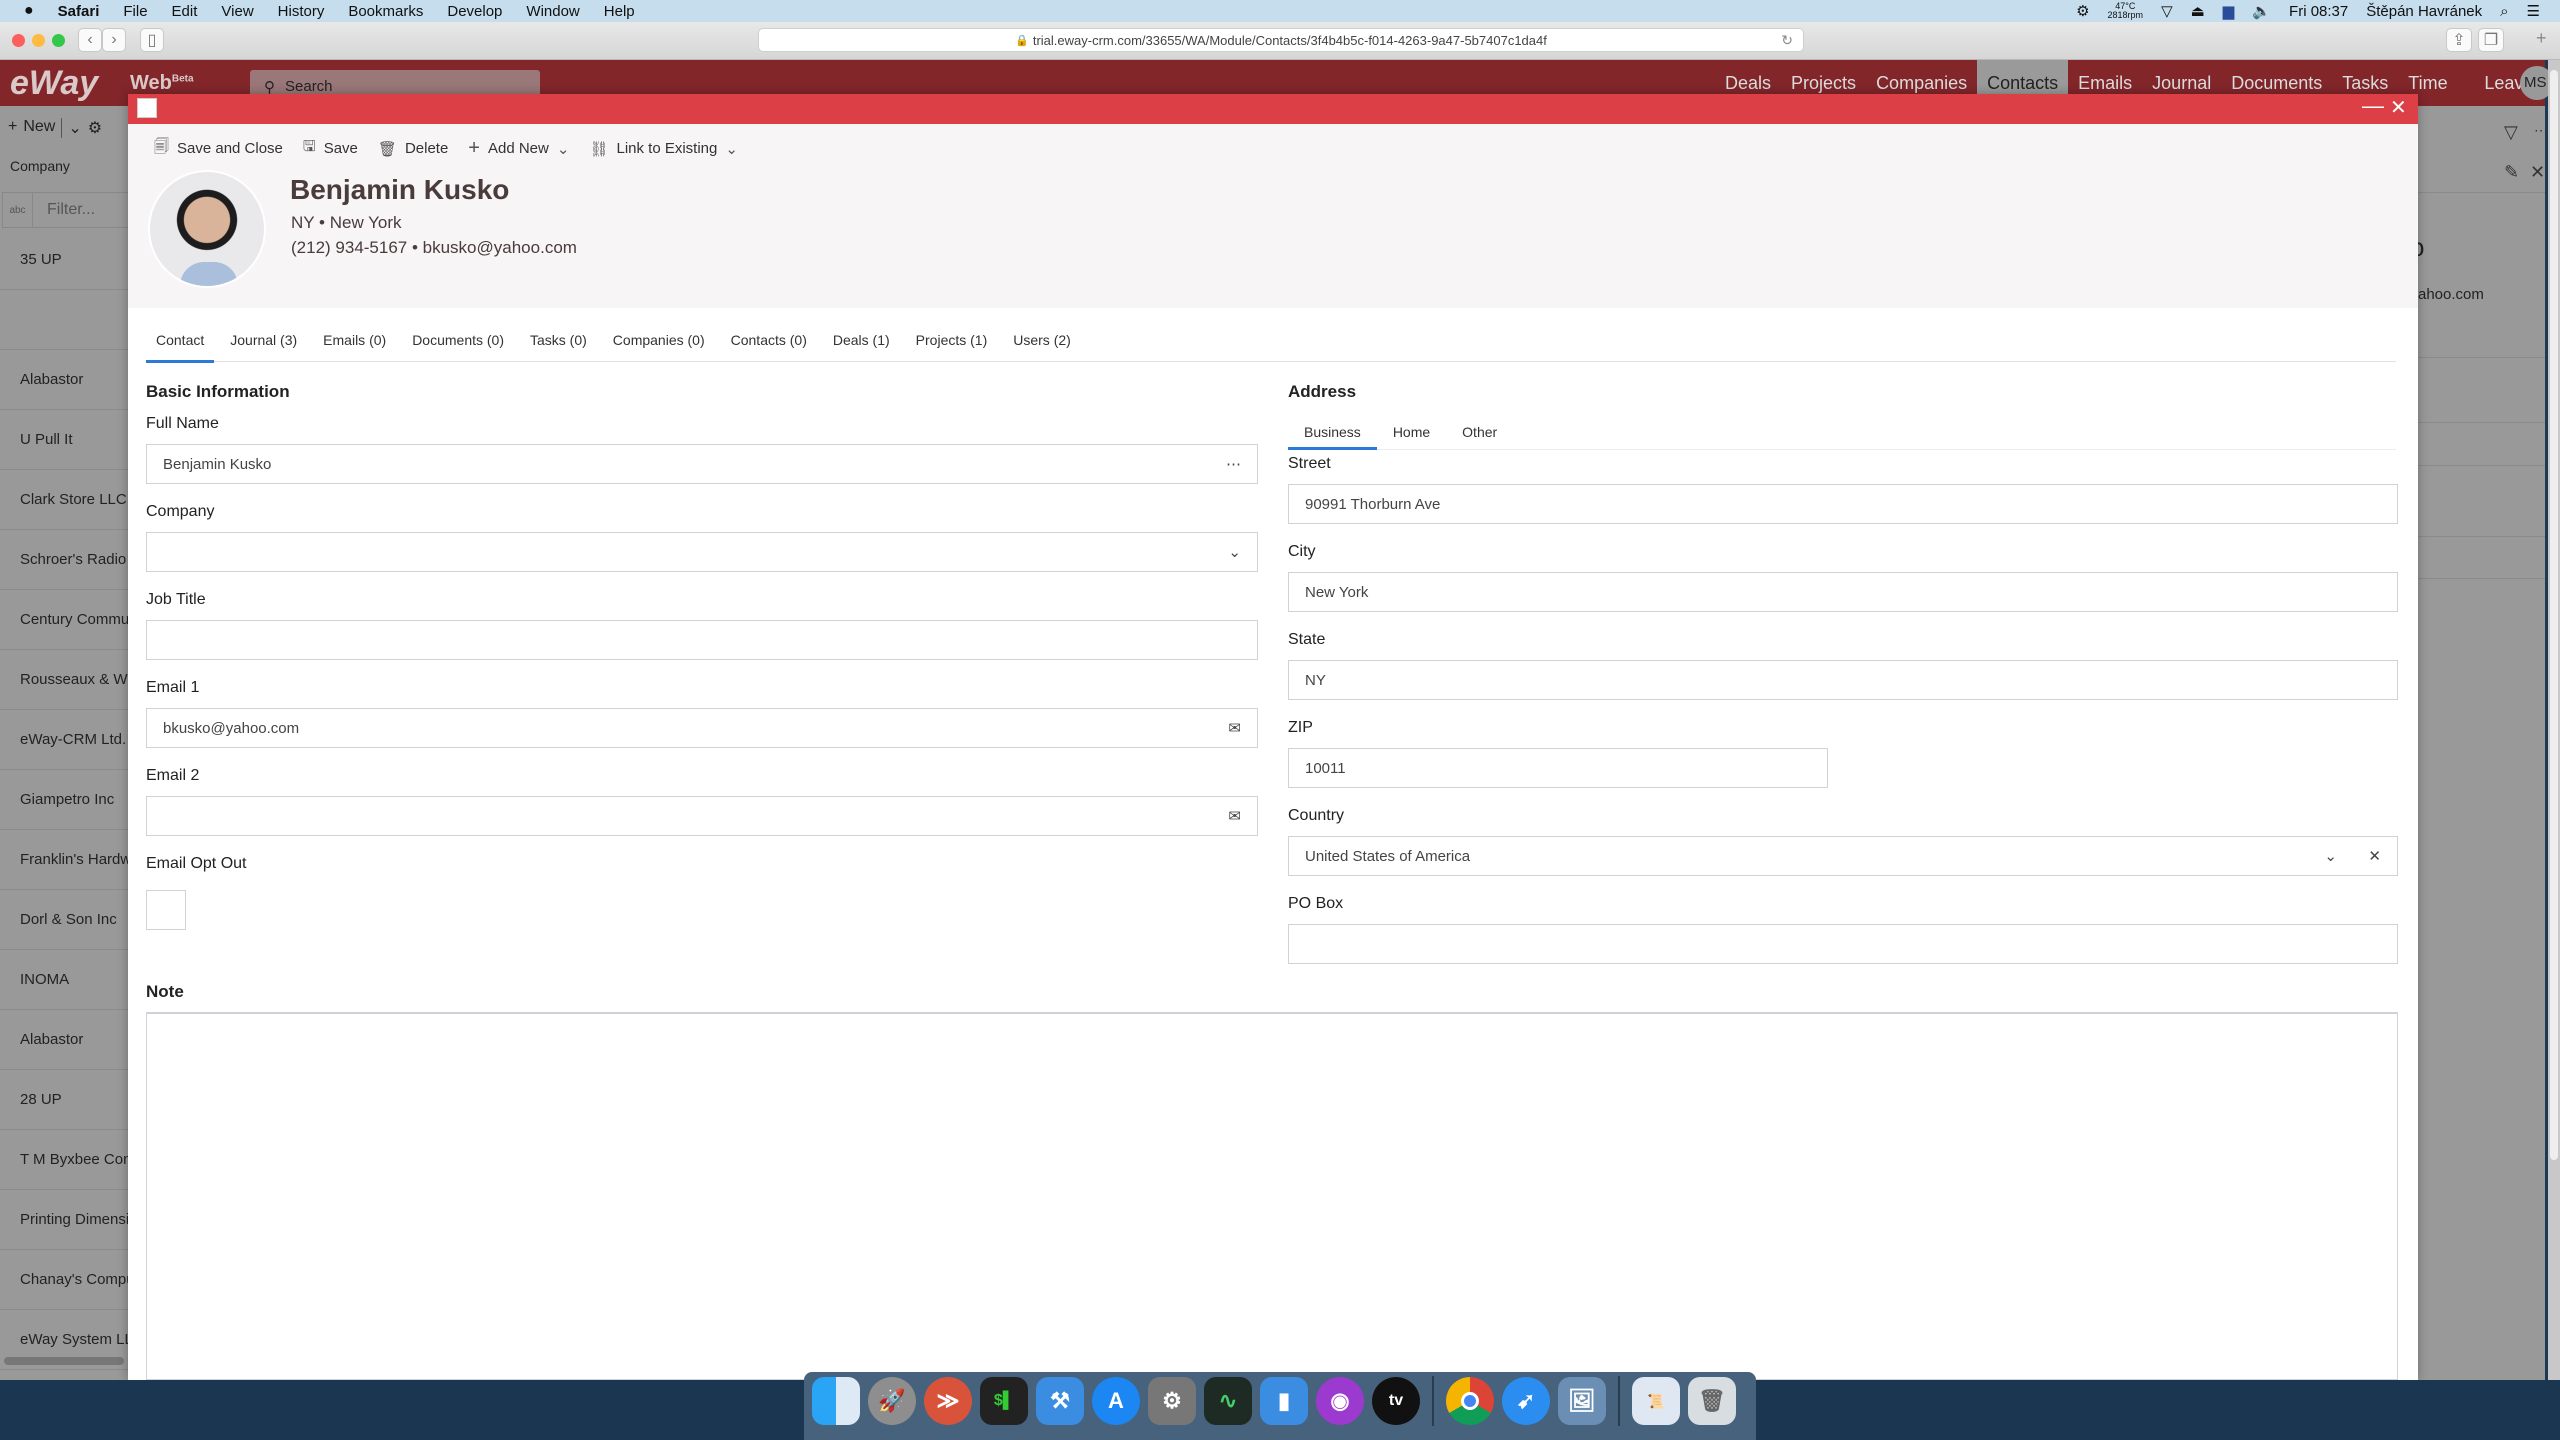  I want to click on menu-window: Window, so click(552, 11).